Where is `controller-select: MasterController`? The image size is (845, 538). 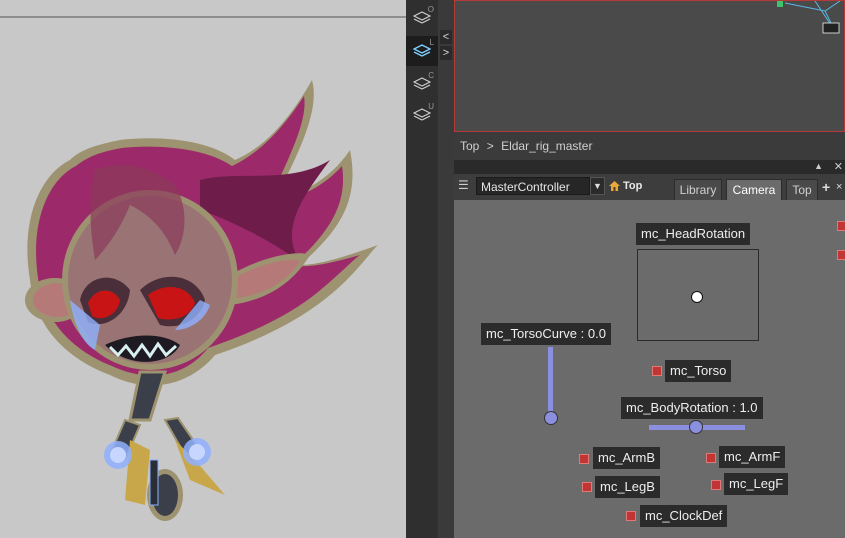
controller-select: MasterController is located at coordinates (533, 186).